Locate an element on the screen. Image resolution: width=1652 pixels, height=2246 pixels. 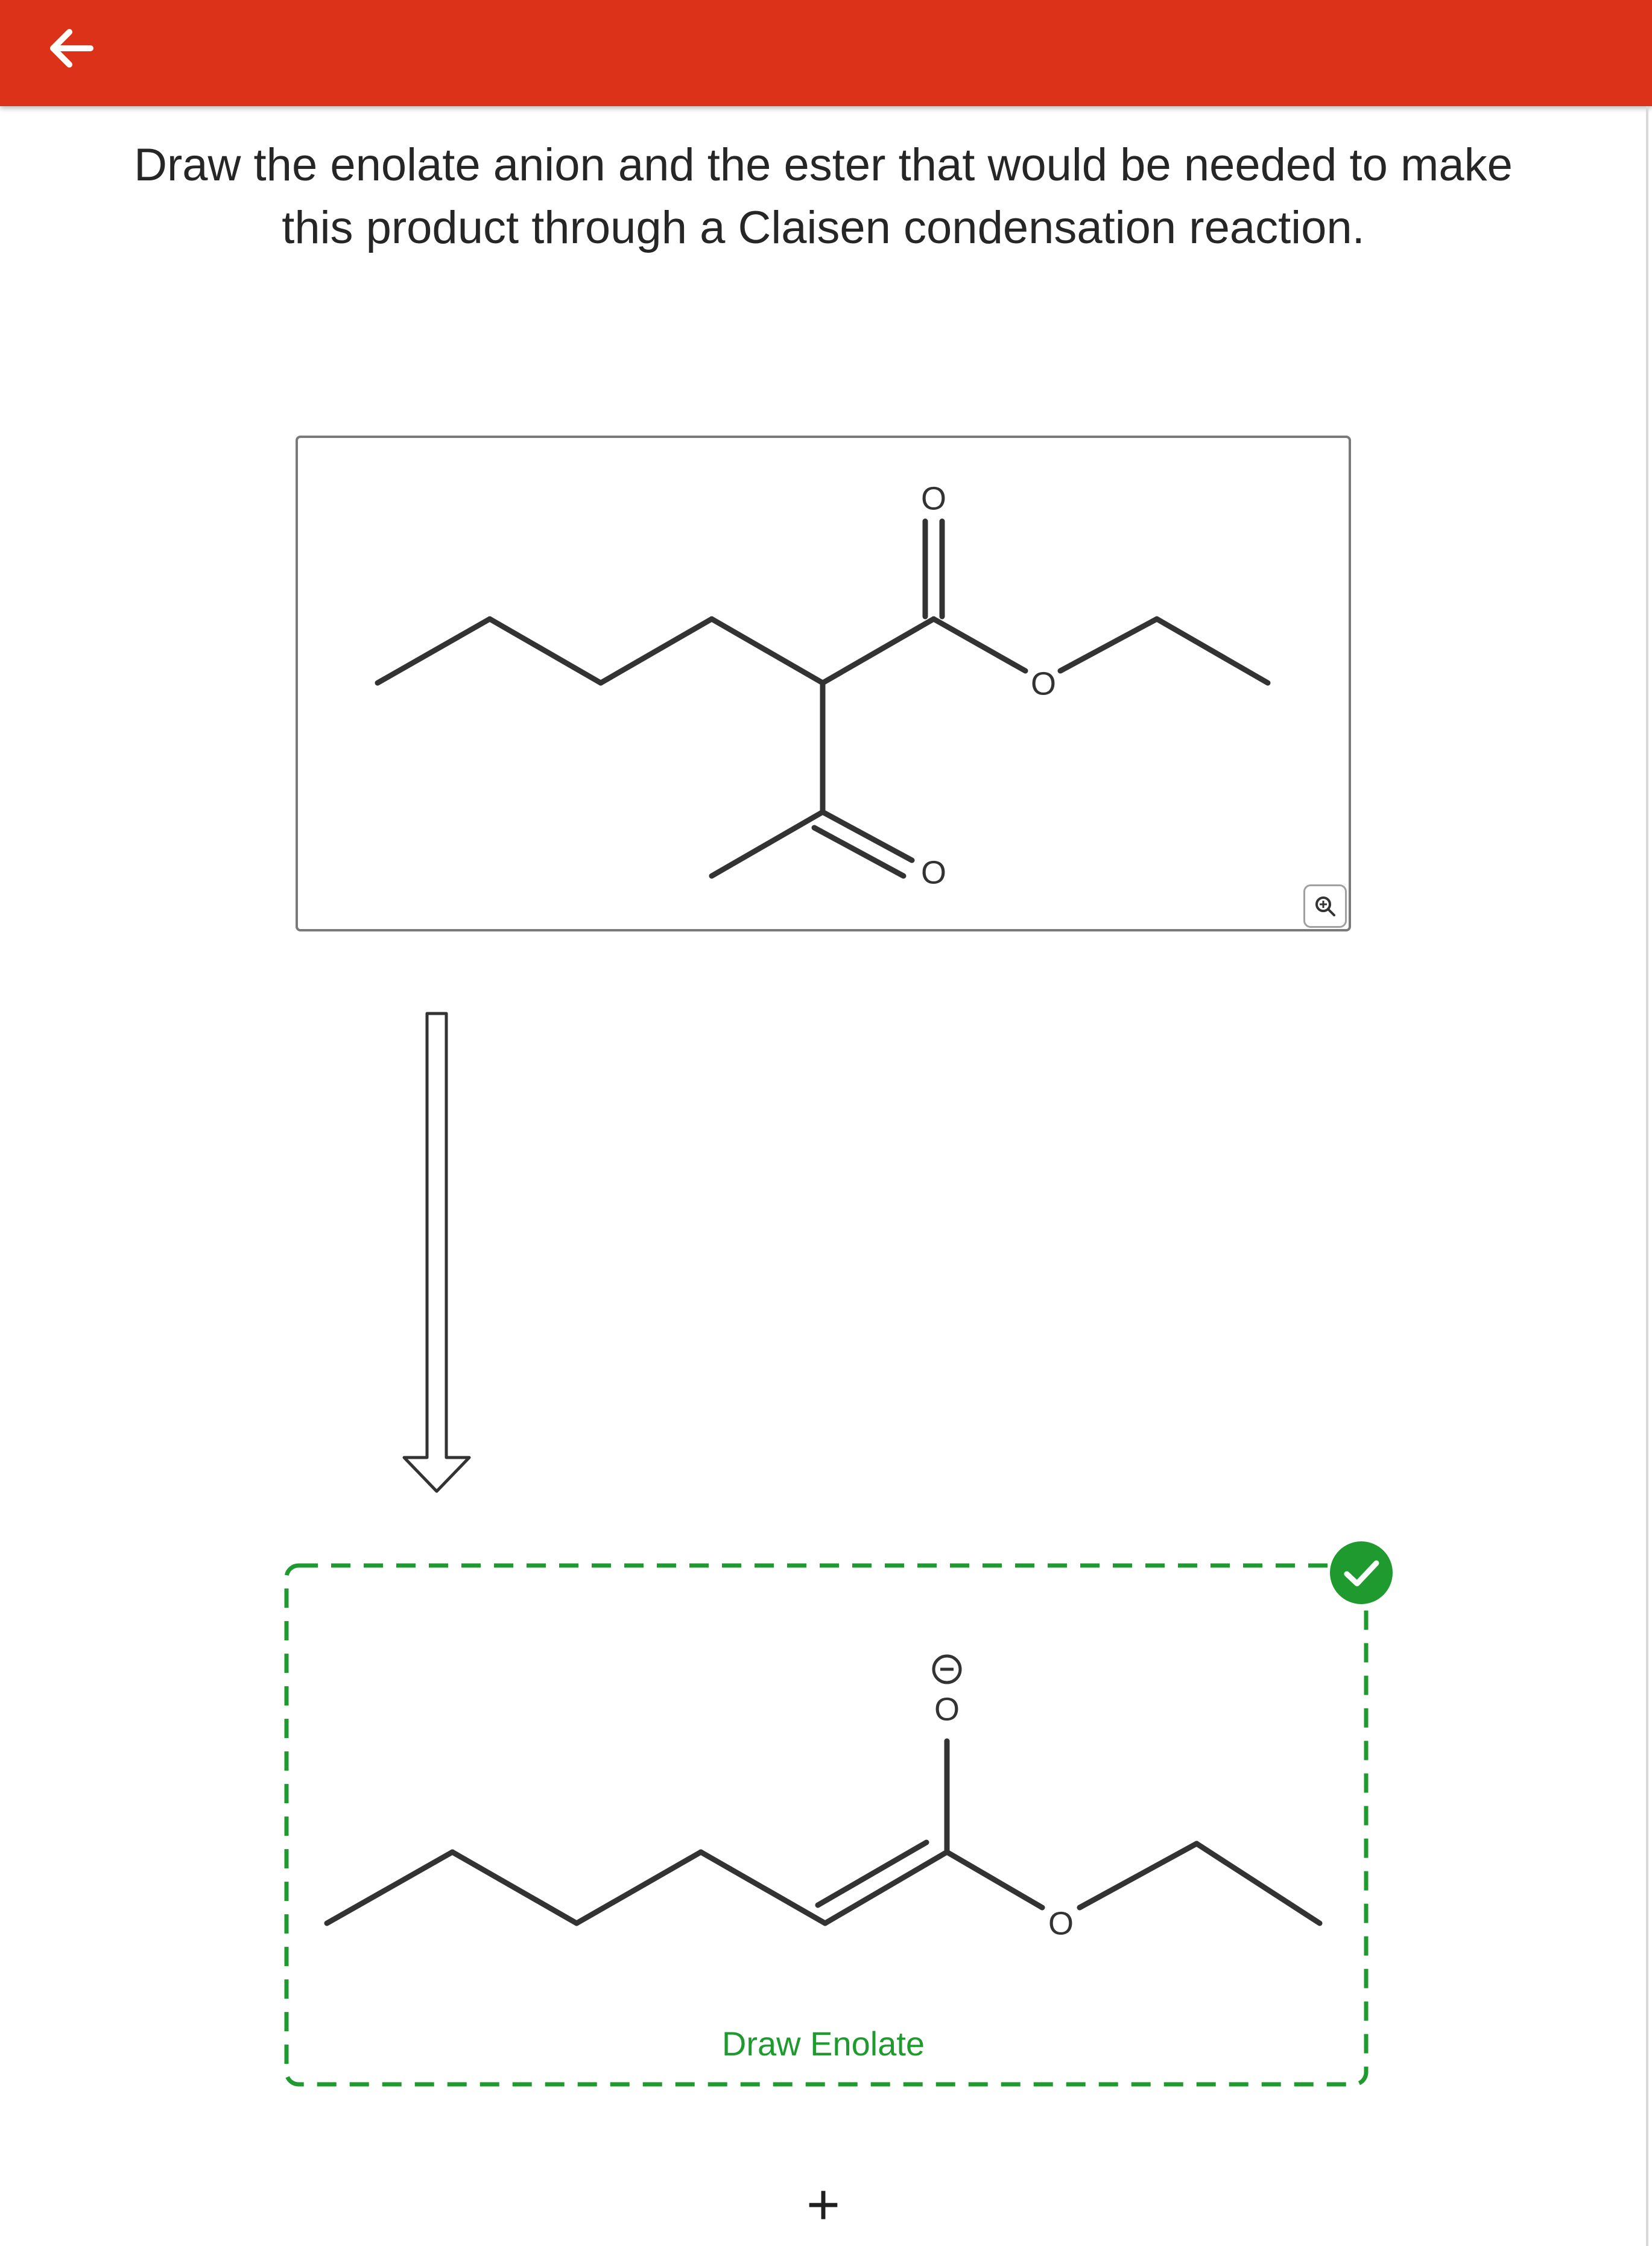
top-bar is located at coordinates (826, 53).